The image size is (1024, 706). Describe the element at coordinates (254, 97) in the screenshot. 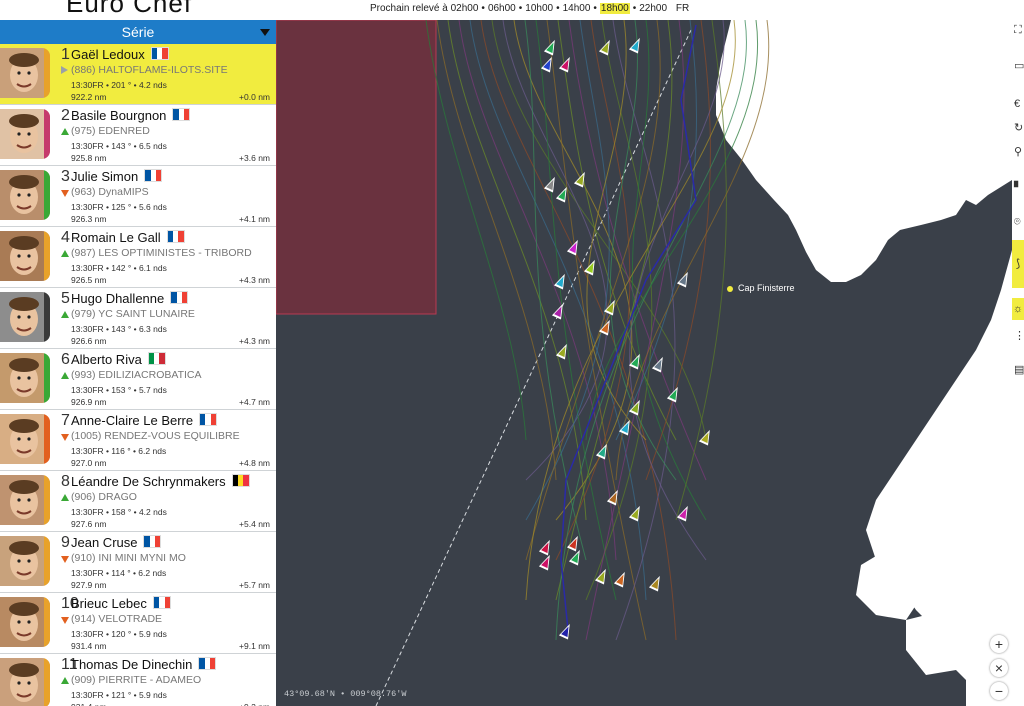

I see `distance-to-leader: +0.0 nm` at that location.